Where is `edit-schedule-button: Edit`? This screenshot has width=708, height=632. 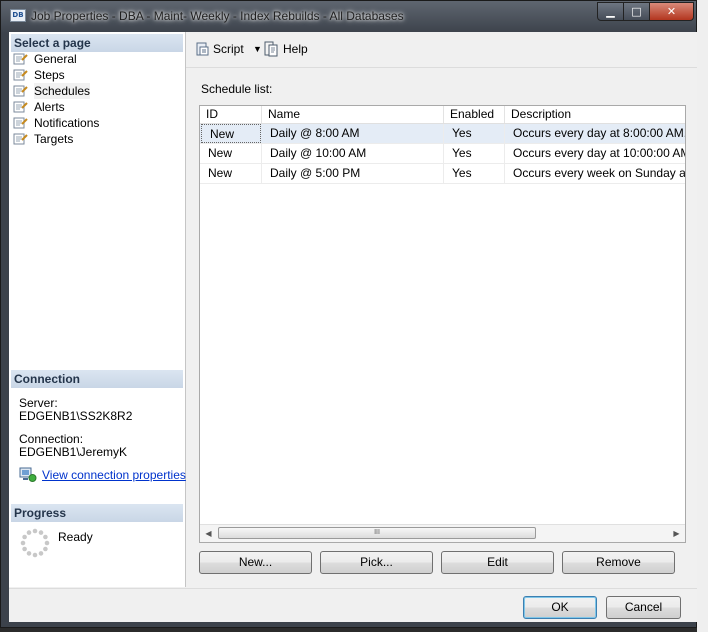
edit-schedule-button: Edit is located at coordinates (497, 562).